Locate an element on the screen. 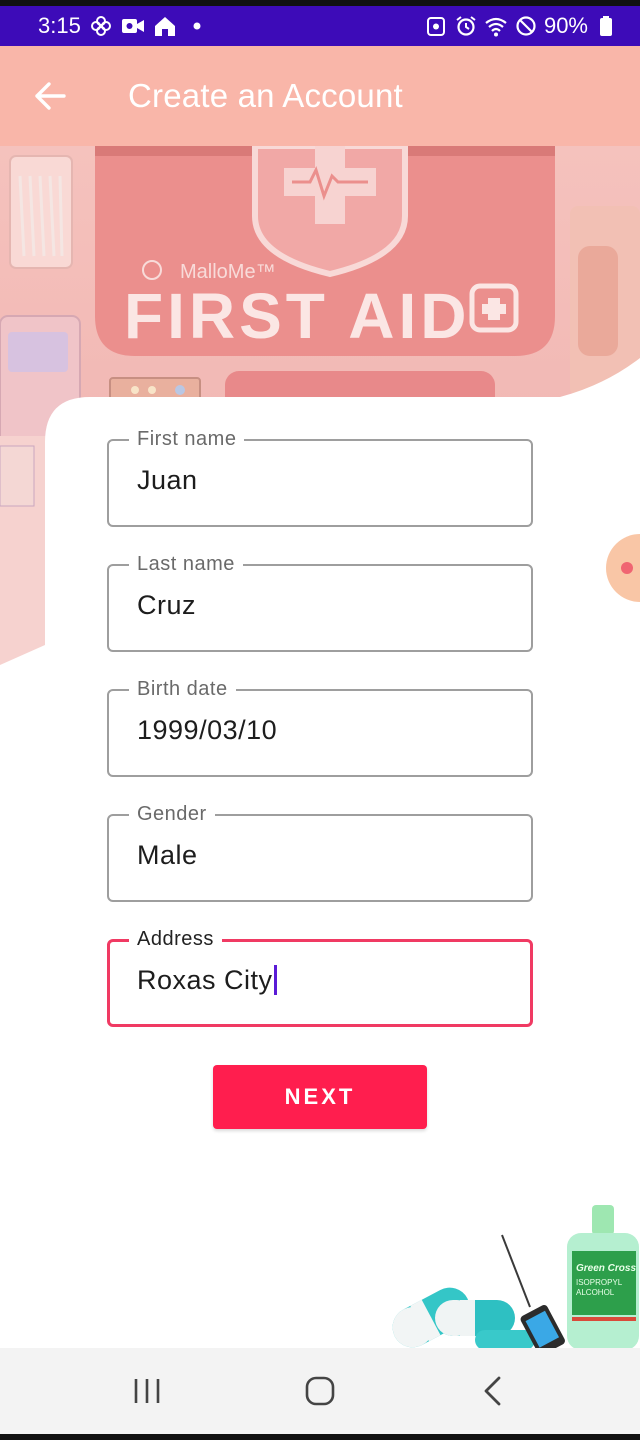 The height and width of the screenshot is (1440, 640). arrow-left-icon is located at coordinates (50, 96).